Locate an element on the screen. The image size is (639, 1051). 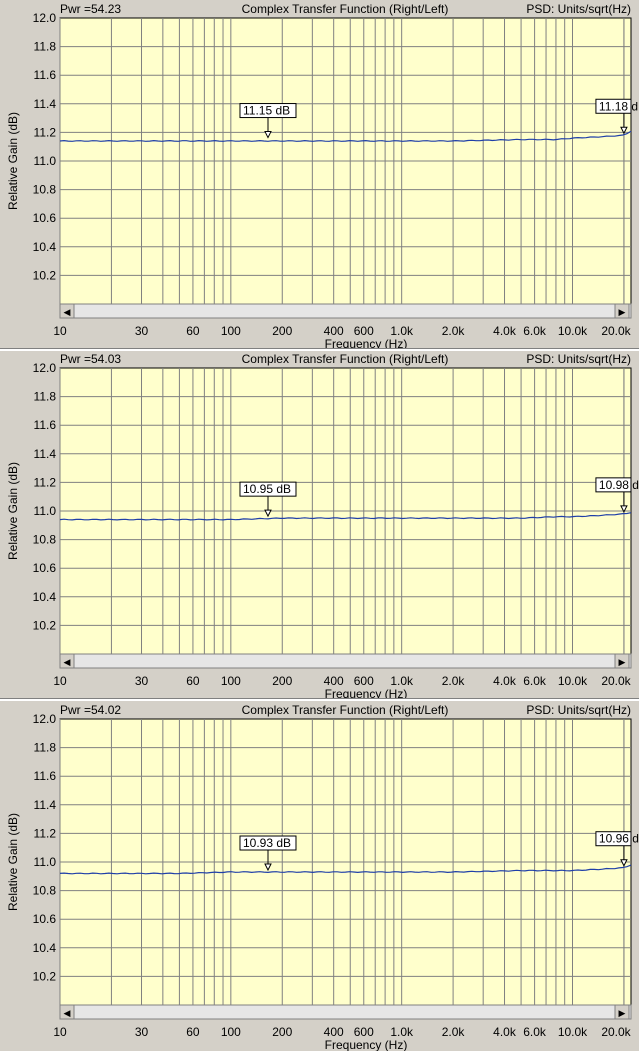
marker-label: 10.96 d is located at coordinates (619, 839).